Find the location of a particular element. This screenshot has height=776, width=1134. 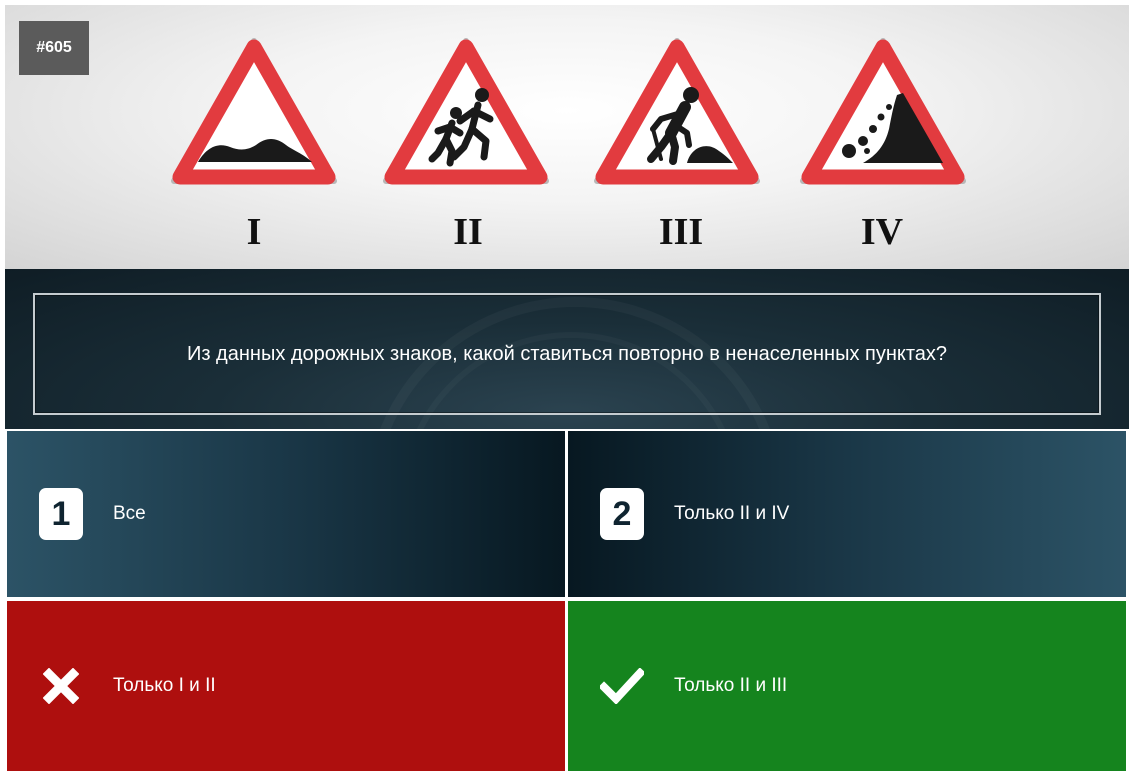

answer-label: Только II и III is located at coordinates (731, 685).